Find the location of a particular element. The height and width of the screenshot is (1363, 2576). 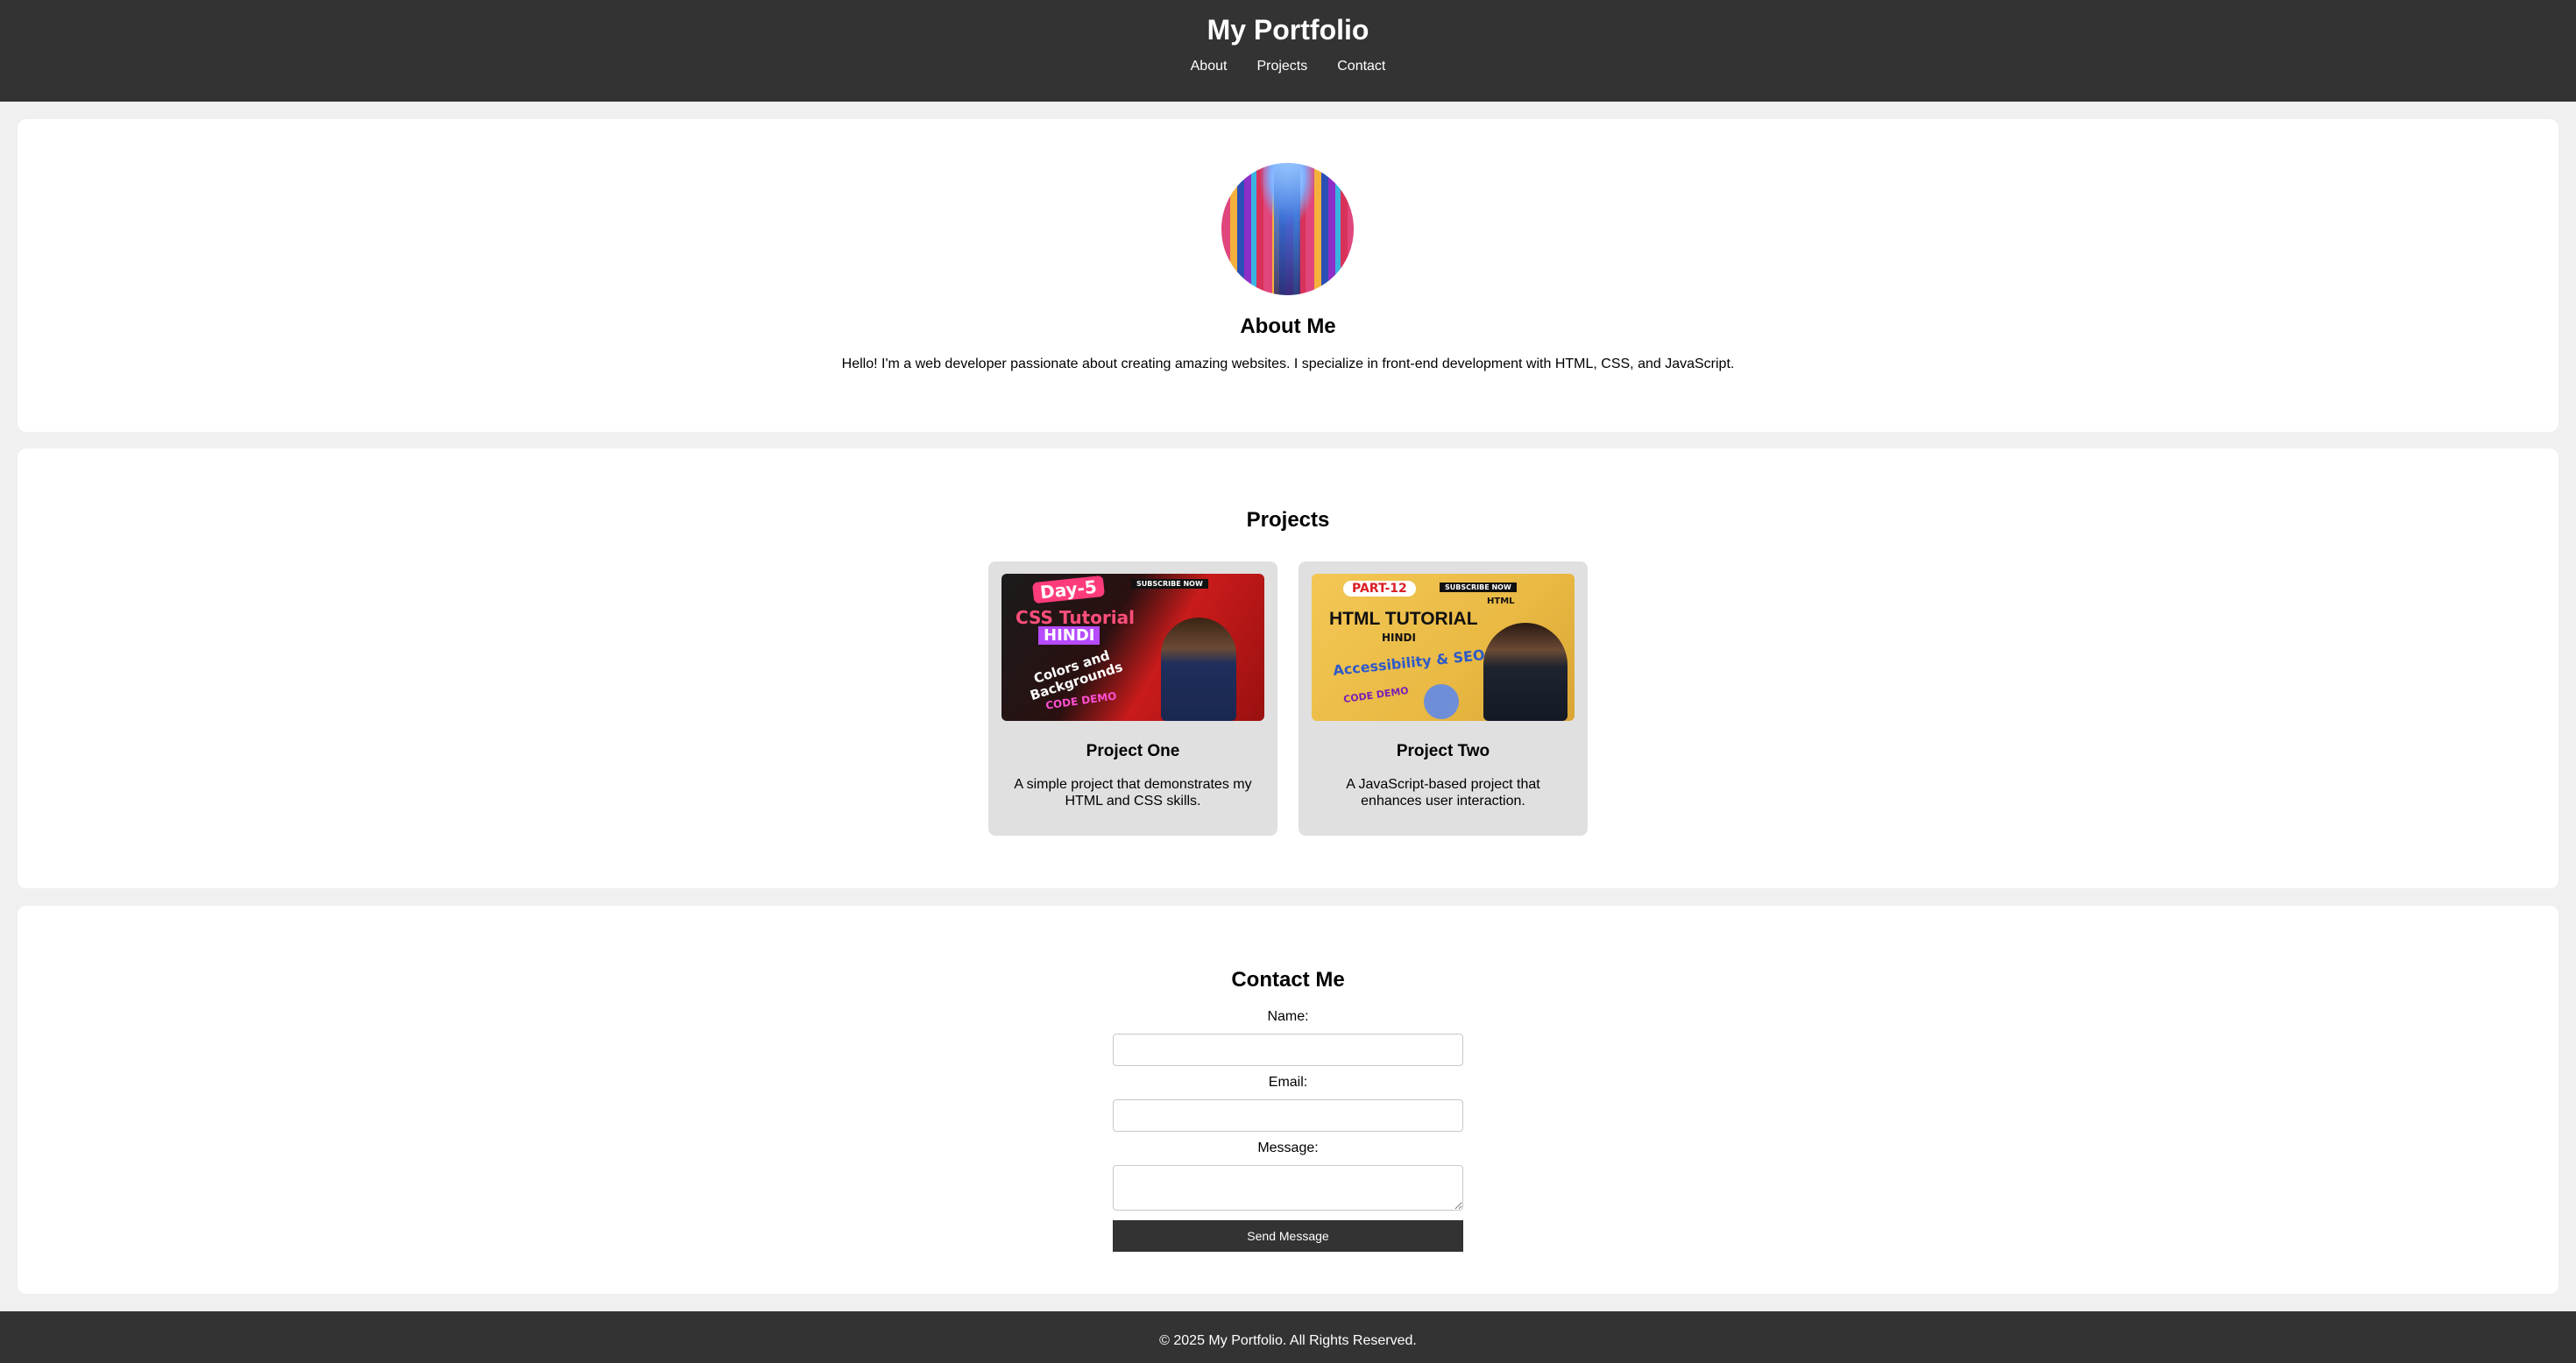

thumb-title: CSS Tutorial is located at coordinates (1075, 617).